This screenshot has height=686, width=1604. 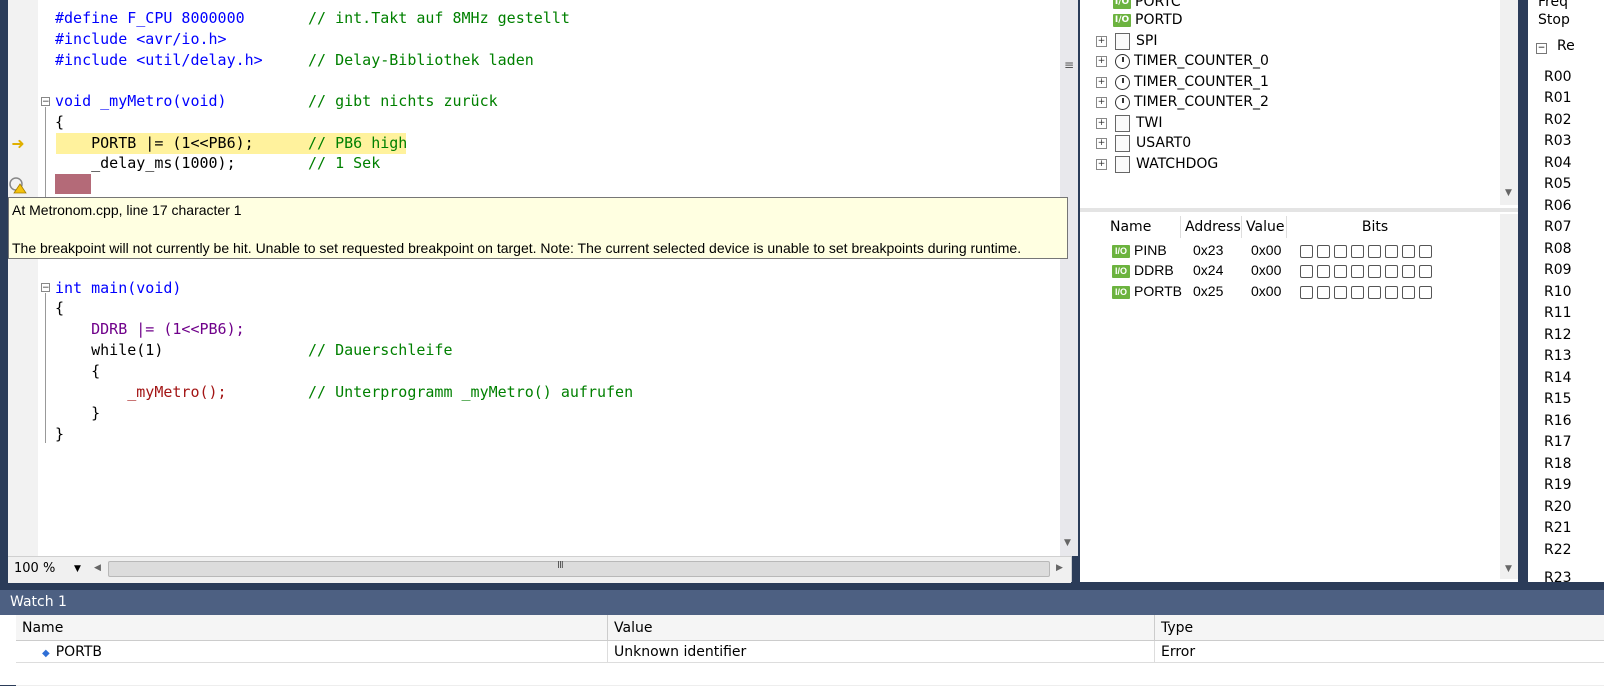 I want to click on tree-item-timer-counter-0: + TIMER_COUNTER_0, so click(x=1182, y=61).